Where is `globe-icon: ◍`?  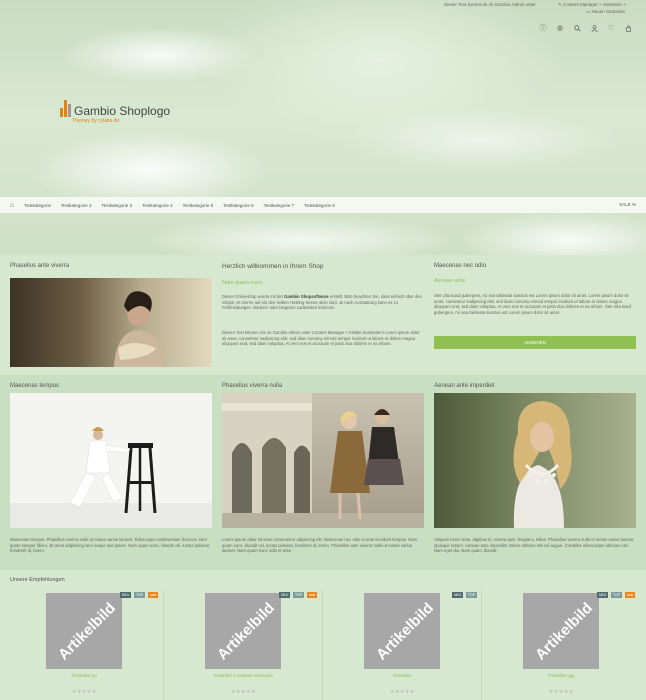 globe-icon: ◍ is located at coordinates (560, 28).